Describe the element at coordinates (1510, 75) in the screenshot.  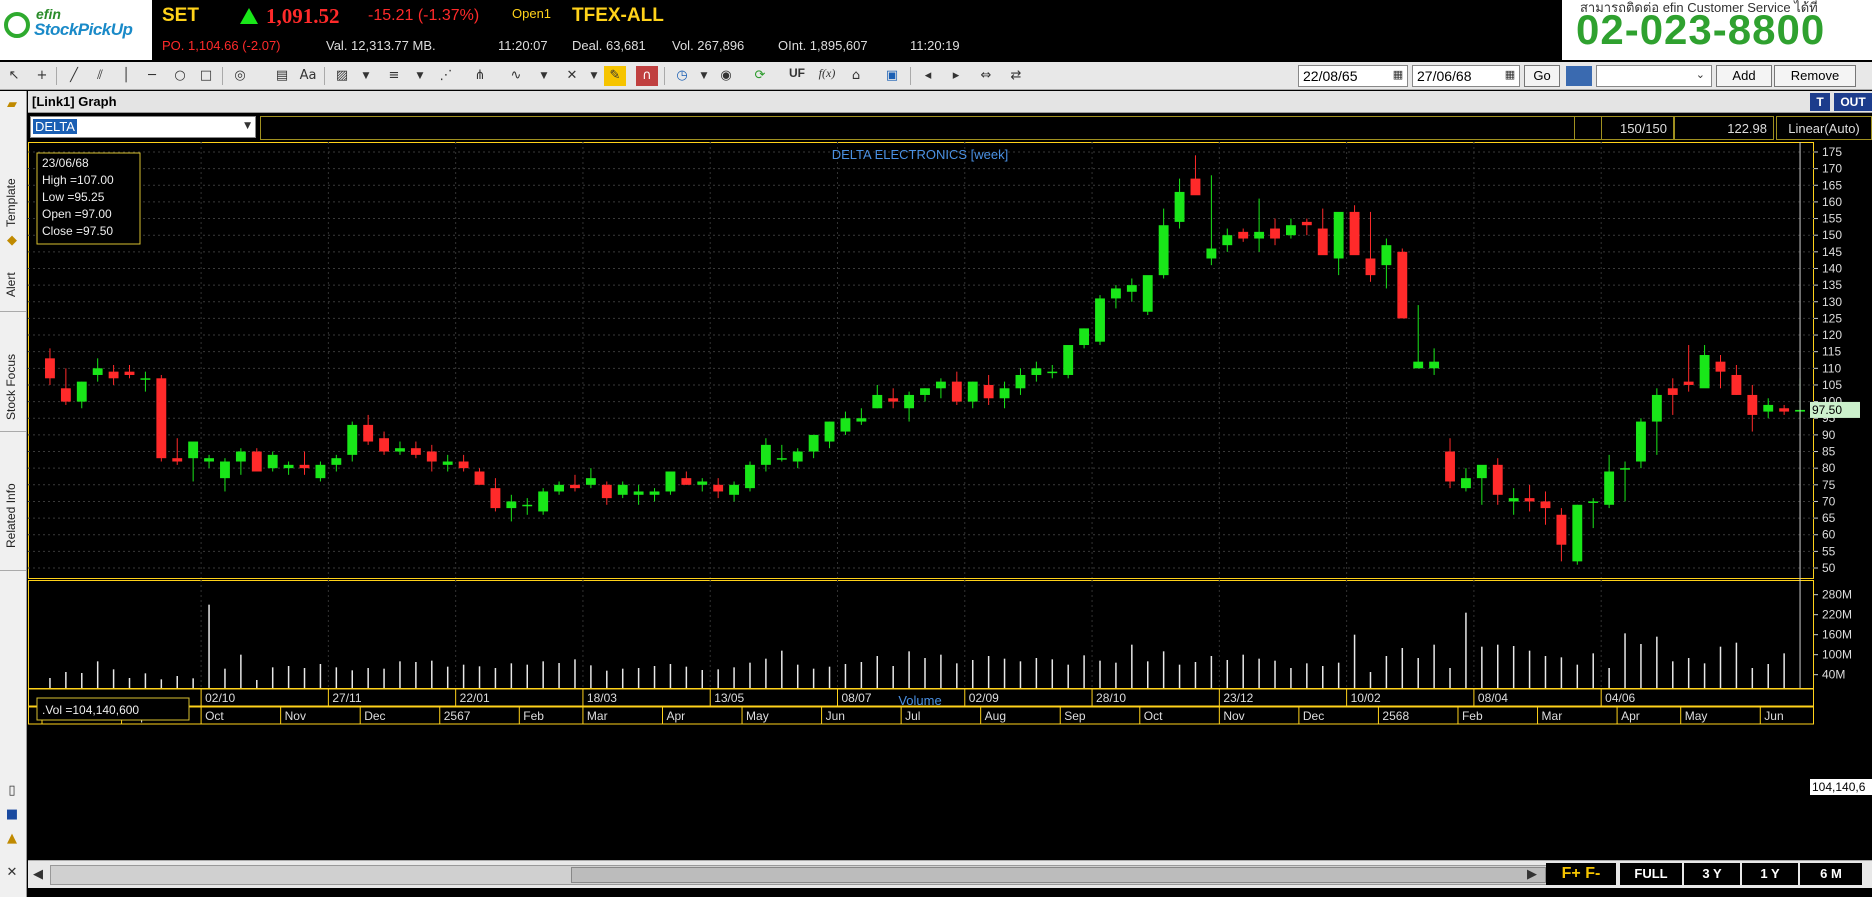
I see `calendar-to-icon: ▦` at that location.